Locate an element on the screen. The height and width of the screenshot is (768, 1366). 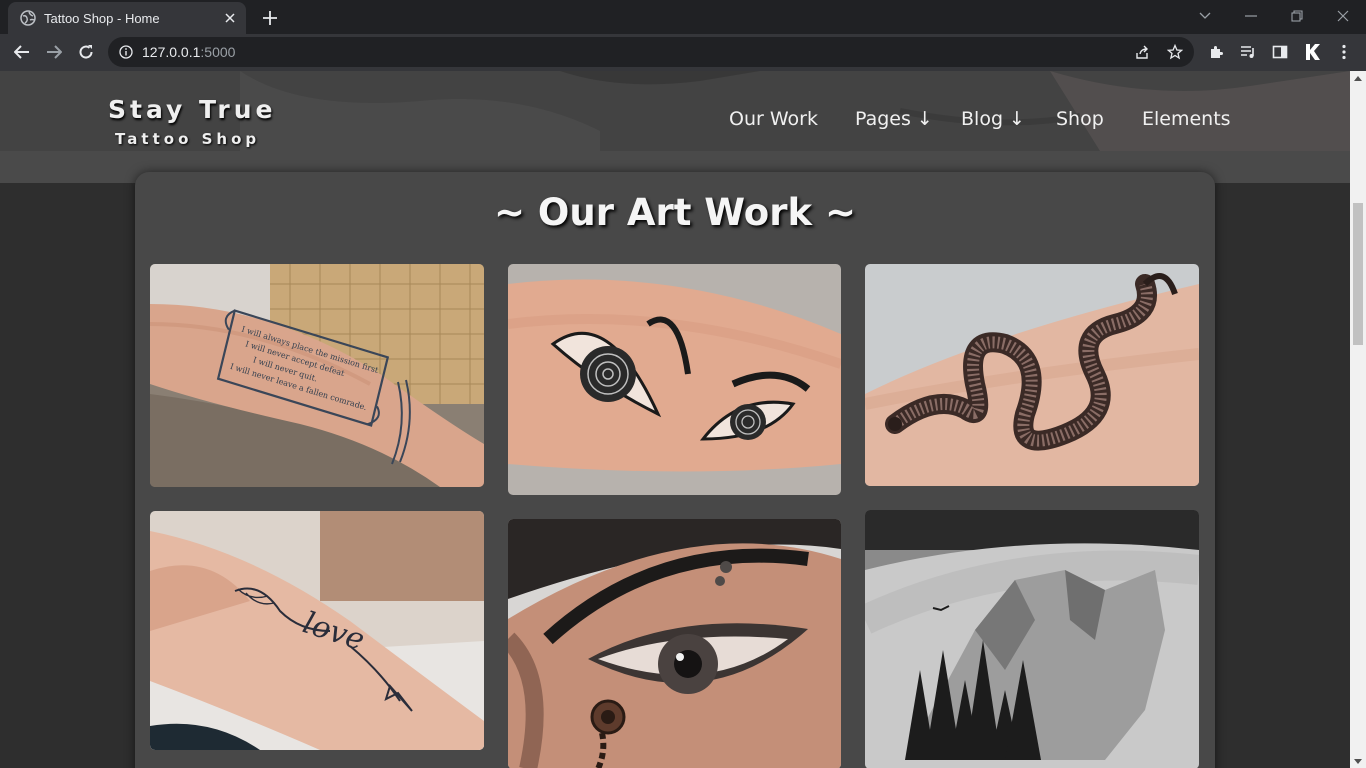
back-arrow-icon is located at coordinates (22, 52).